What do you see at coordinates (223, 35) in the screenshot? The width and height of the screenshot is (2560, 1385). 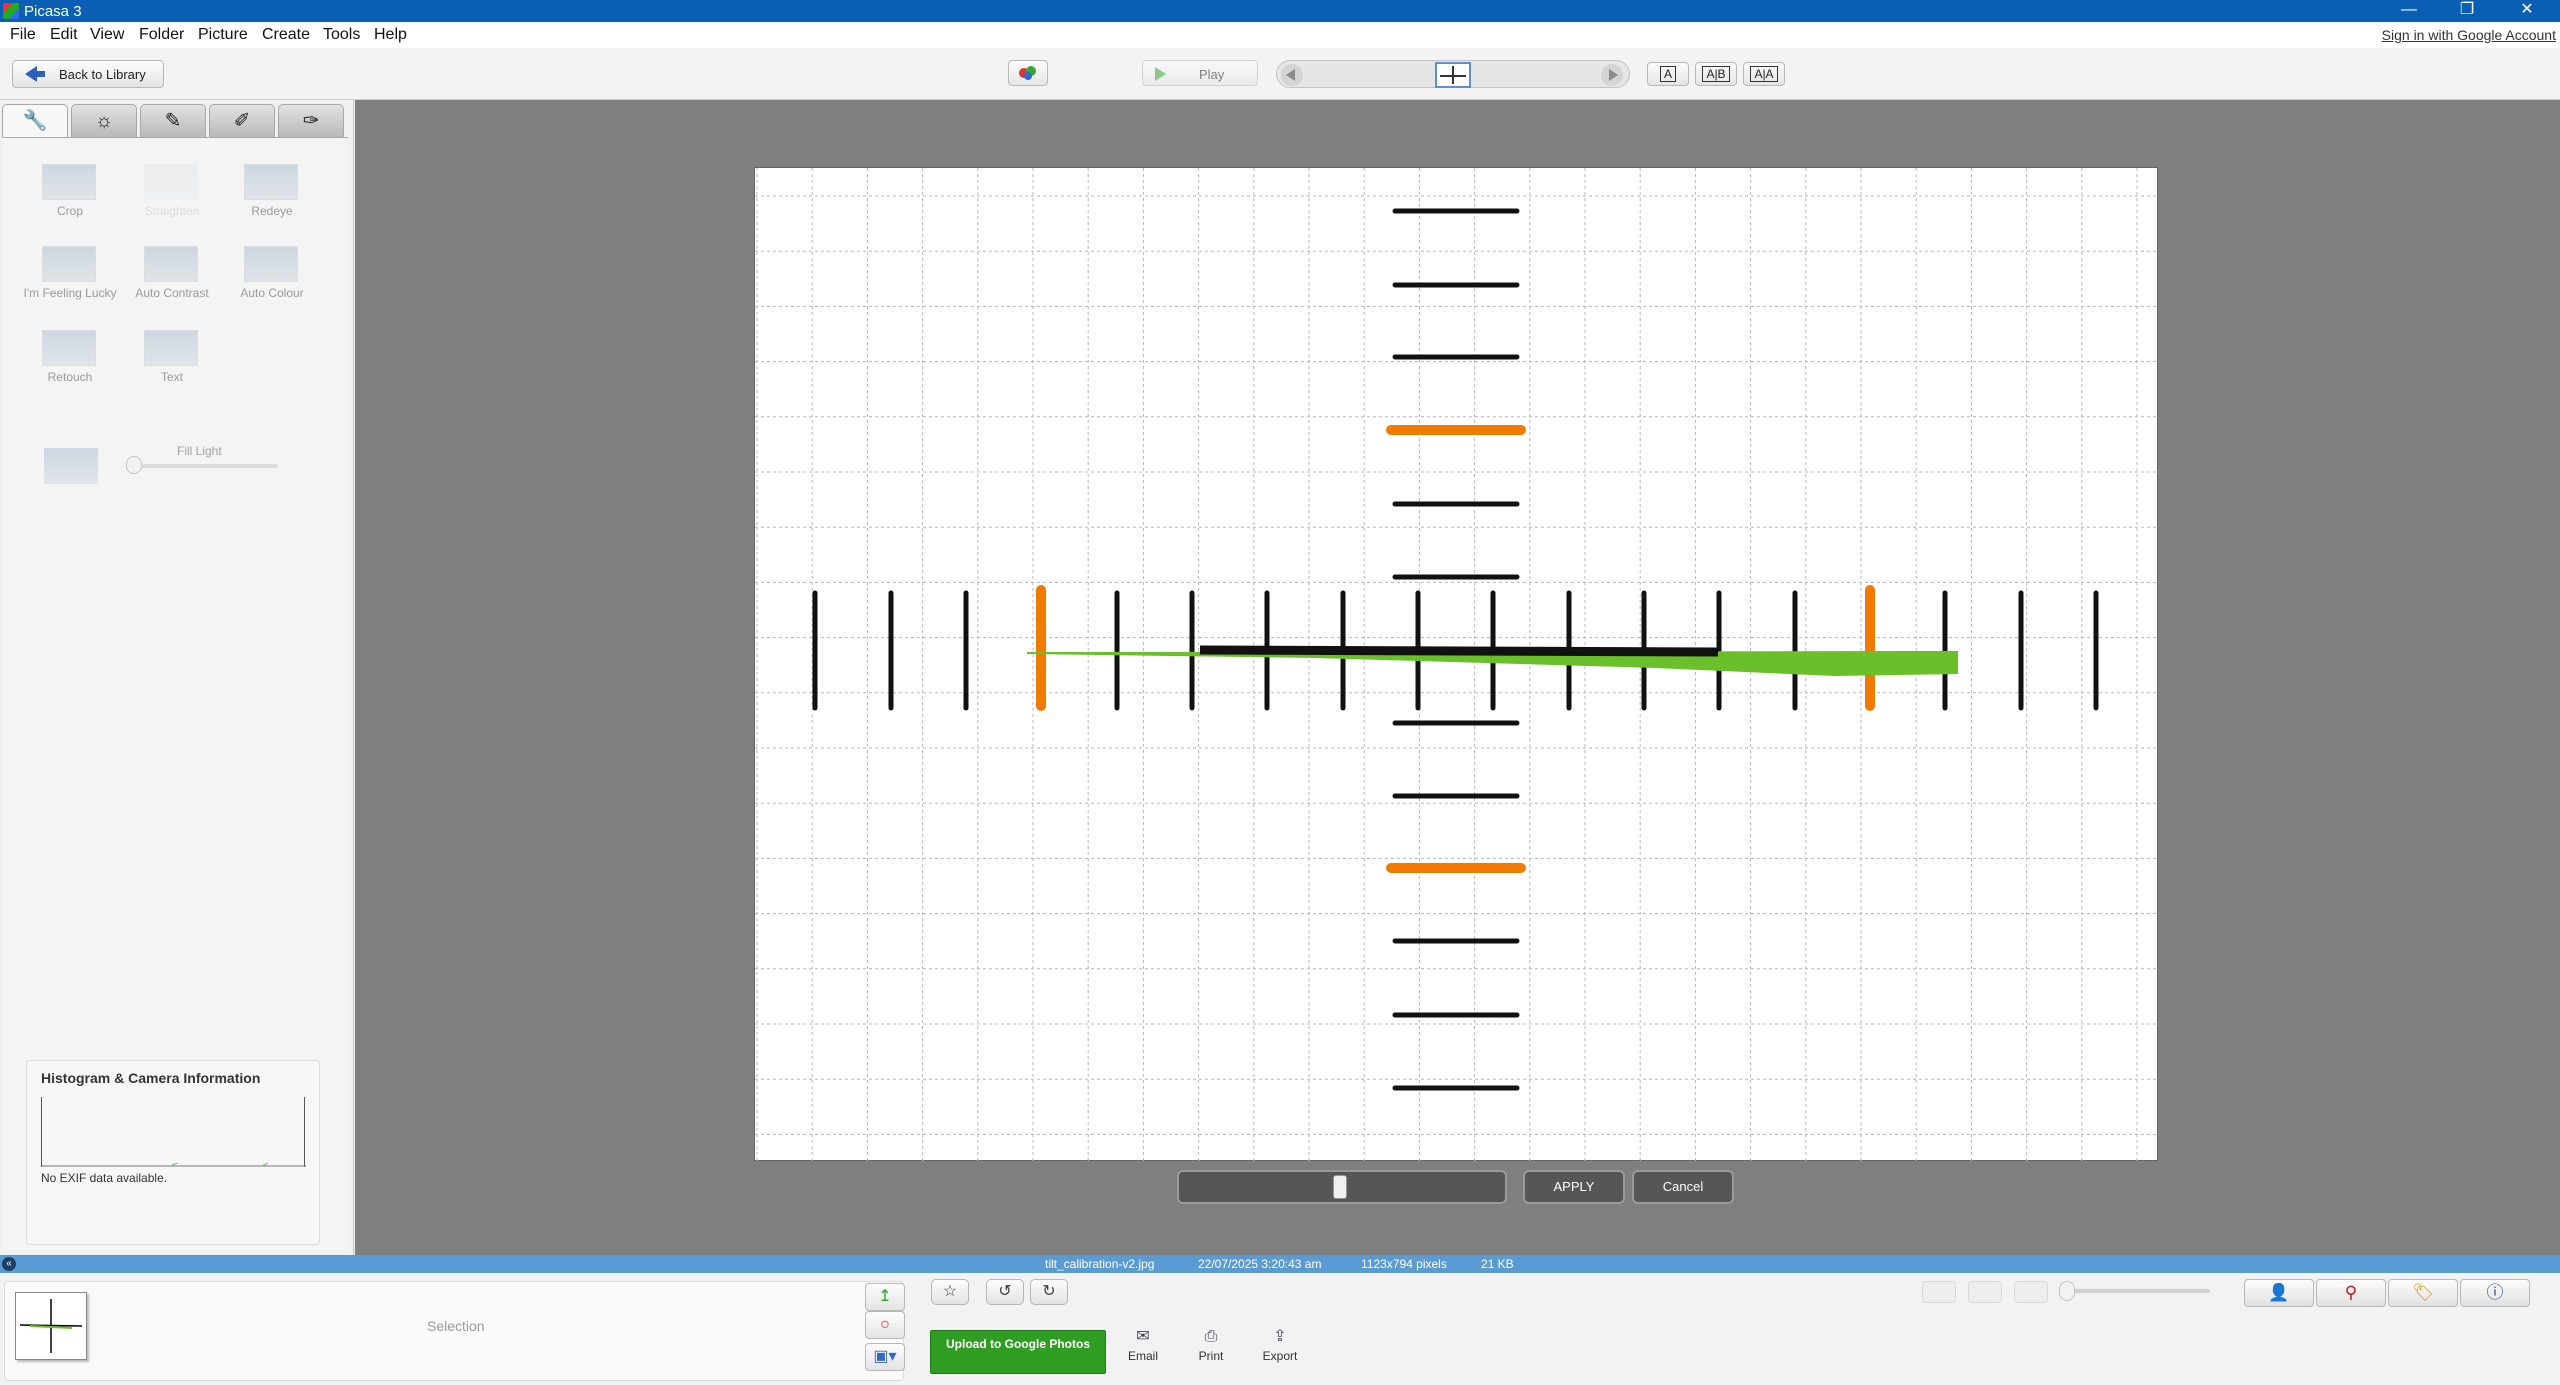 I see `menu-picture: Picture` at bounding box center [223, 35].